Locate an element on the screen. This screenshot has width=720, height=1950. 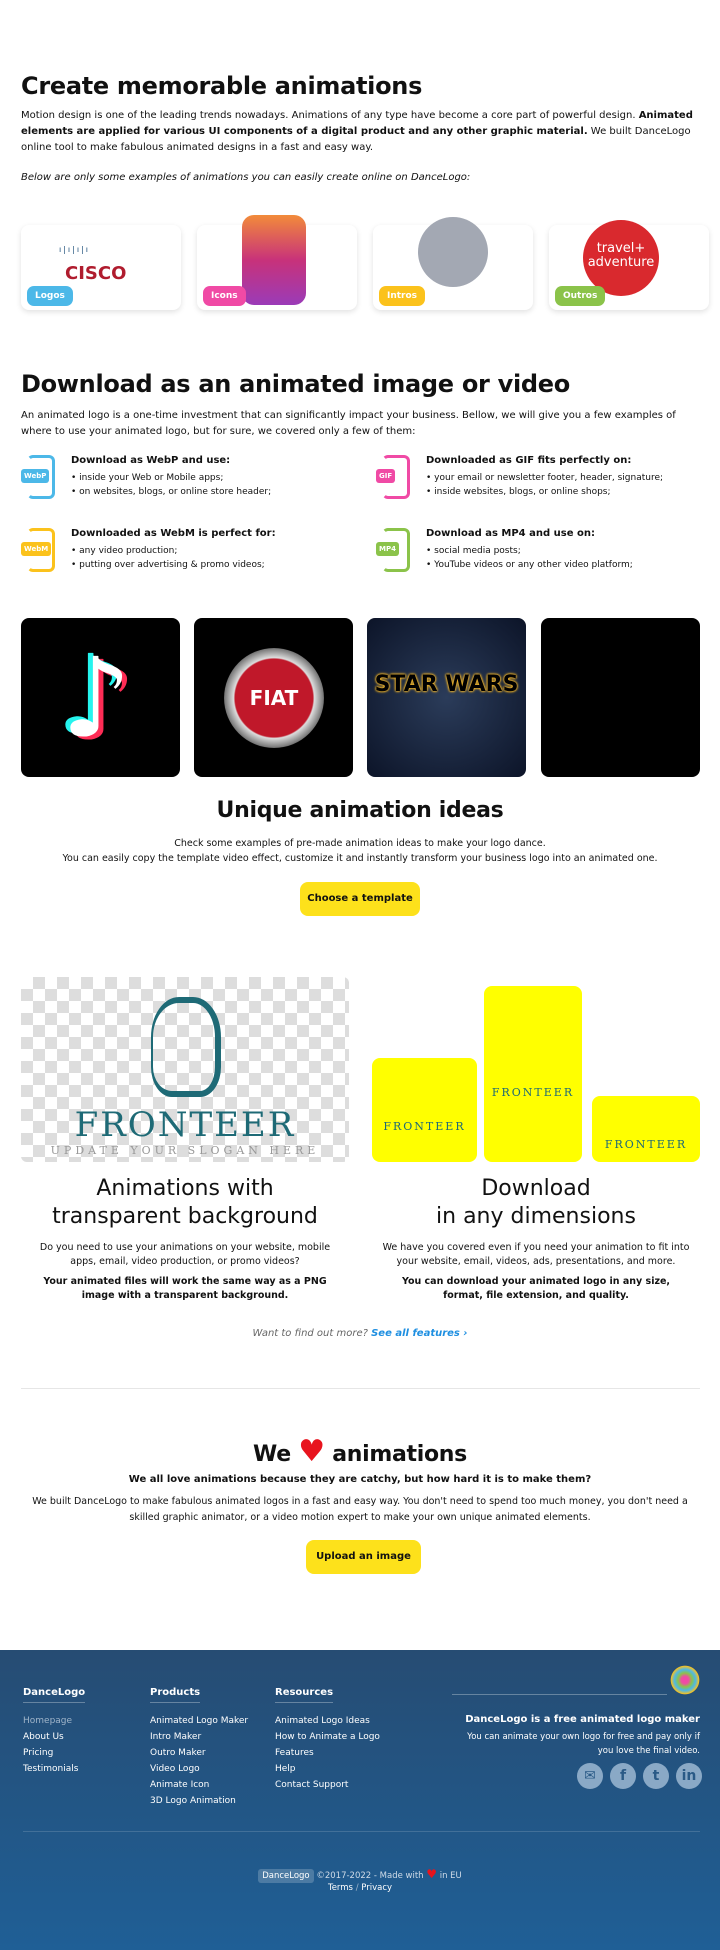
footer-divider is located at coordinates (361, 1831).